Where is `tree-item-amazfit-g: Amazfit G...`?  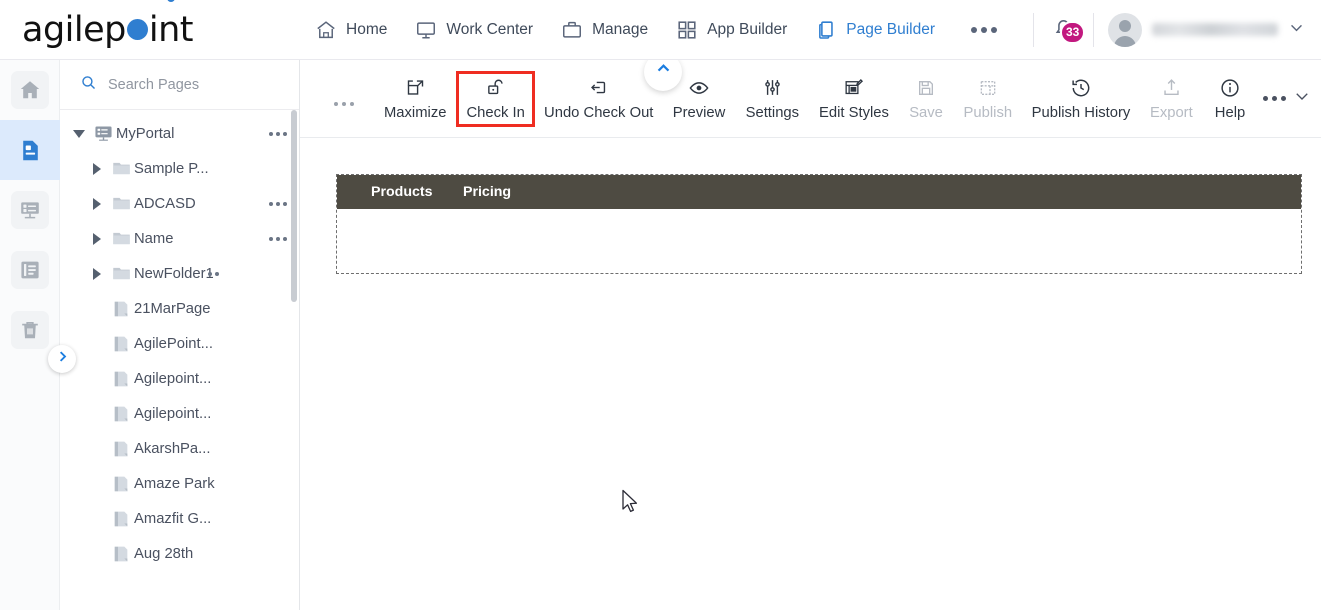
tree-item-amazfit-g: Amazfit G... is located at coordinates (179, 518).